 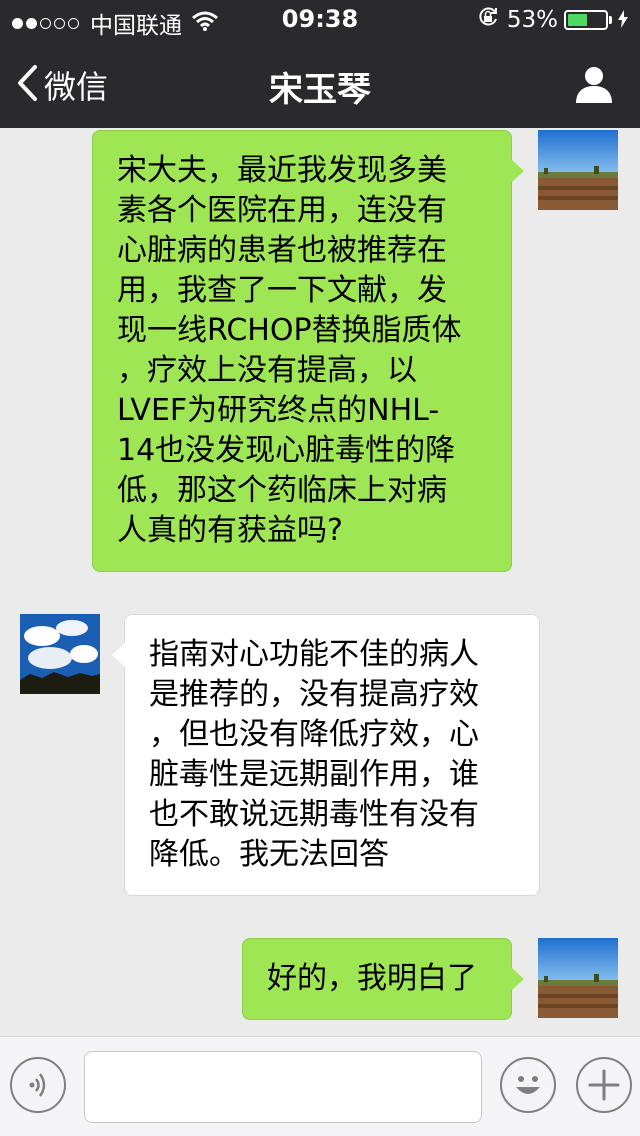 I want to click on battery-percentage: 53%, so click(x=532, y=20).